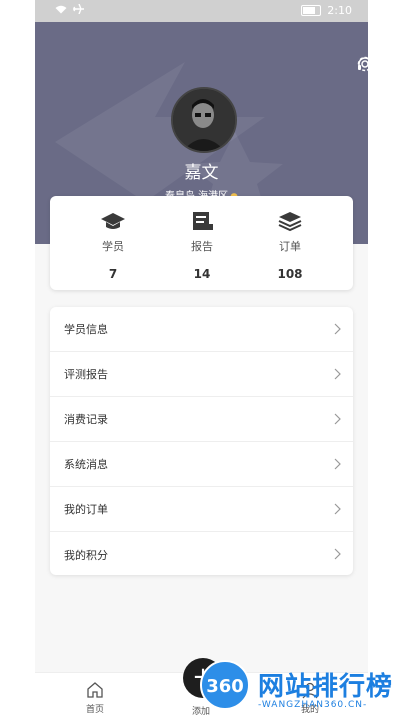  What do you see at coordinates (201, 329) in the screenshot?
I see `menu-item-student-info: 学员信息` at bounding box center [201, 329].